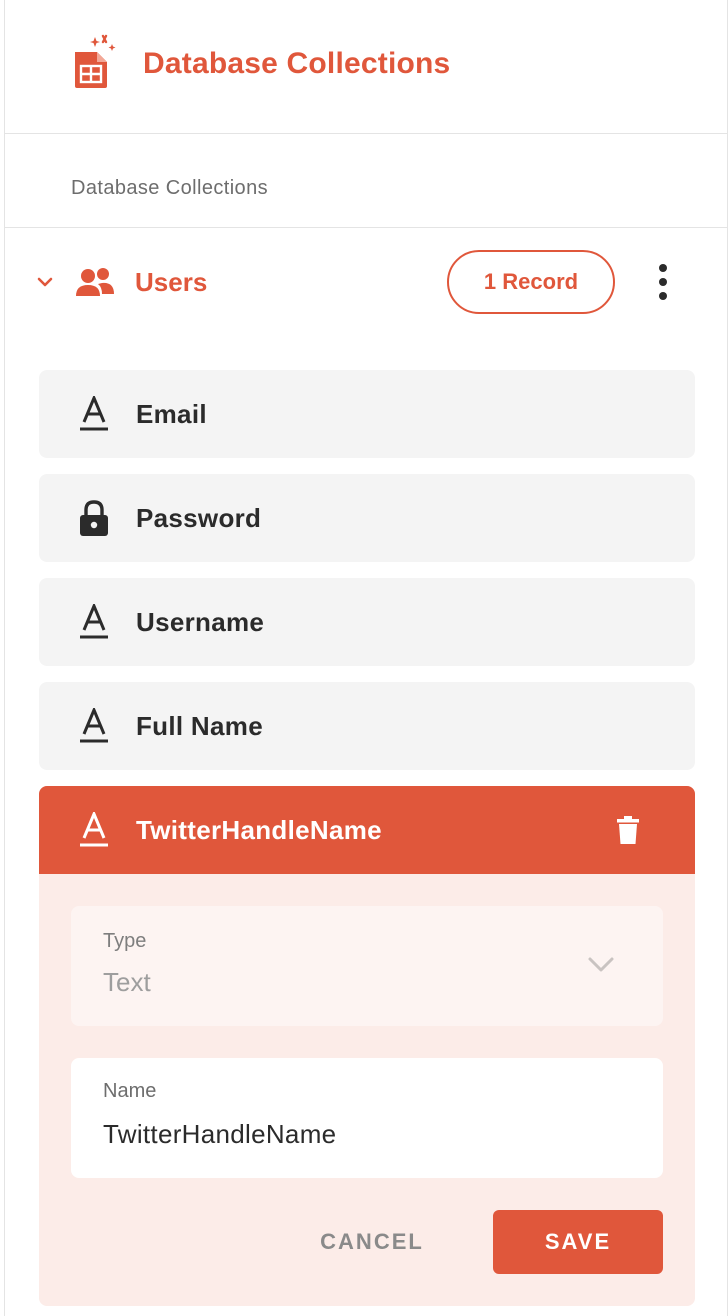 The width and height of the screenshot is (728, 1316). I want to click on more-options-icon, so click(663, 282).